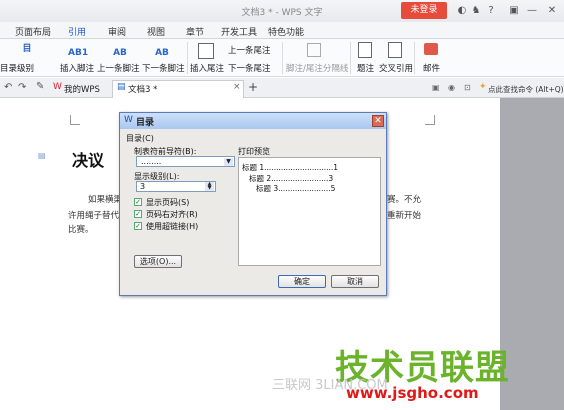  Describe the element at coordinates (78, 53) in the screenshot. I see `insert-footnote-icon: AB1` at that location.